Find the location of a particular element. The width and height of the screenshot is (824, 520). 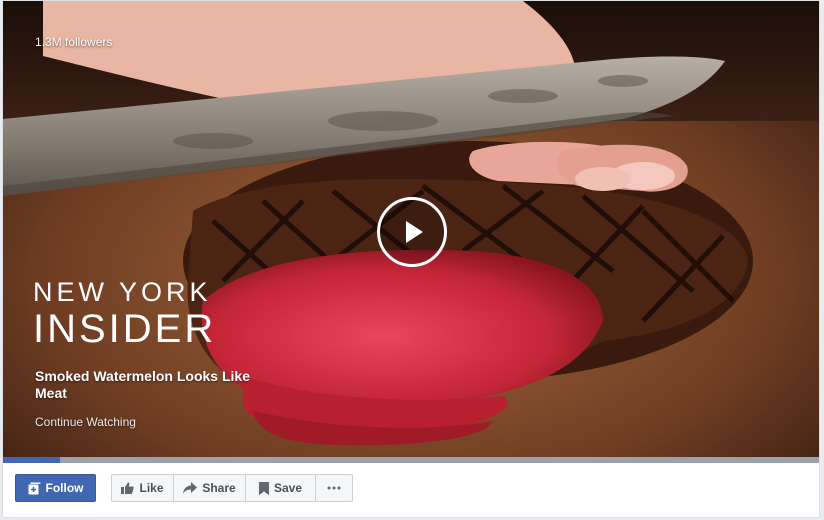

play-icon is located at coordinates (414, 232).